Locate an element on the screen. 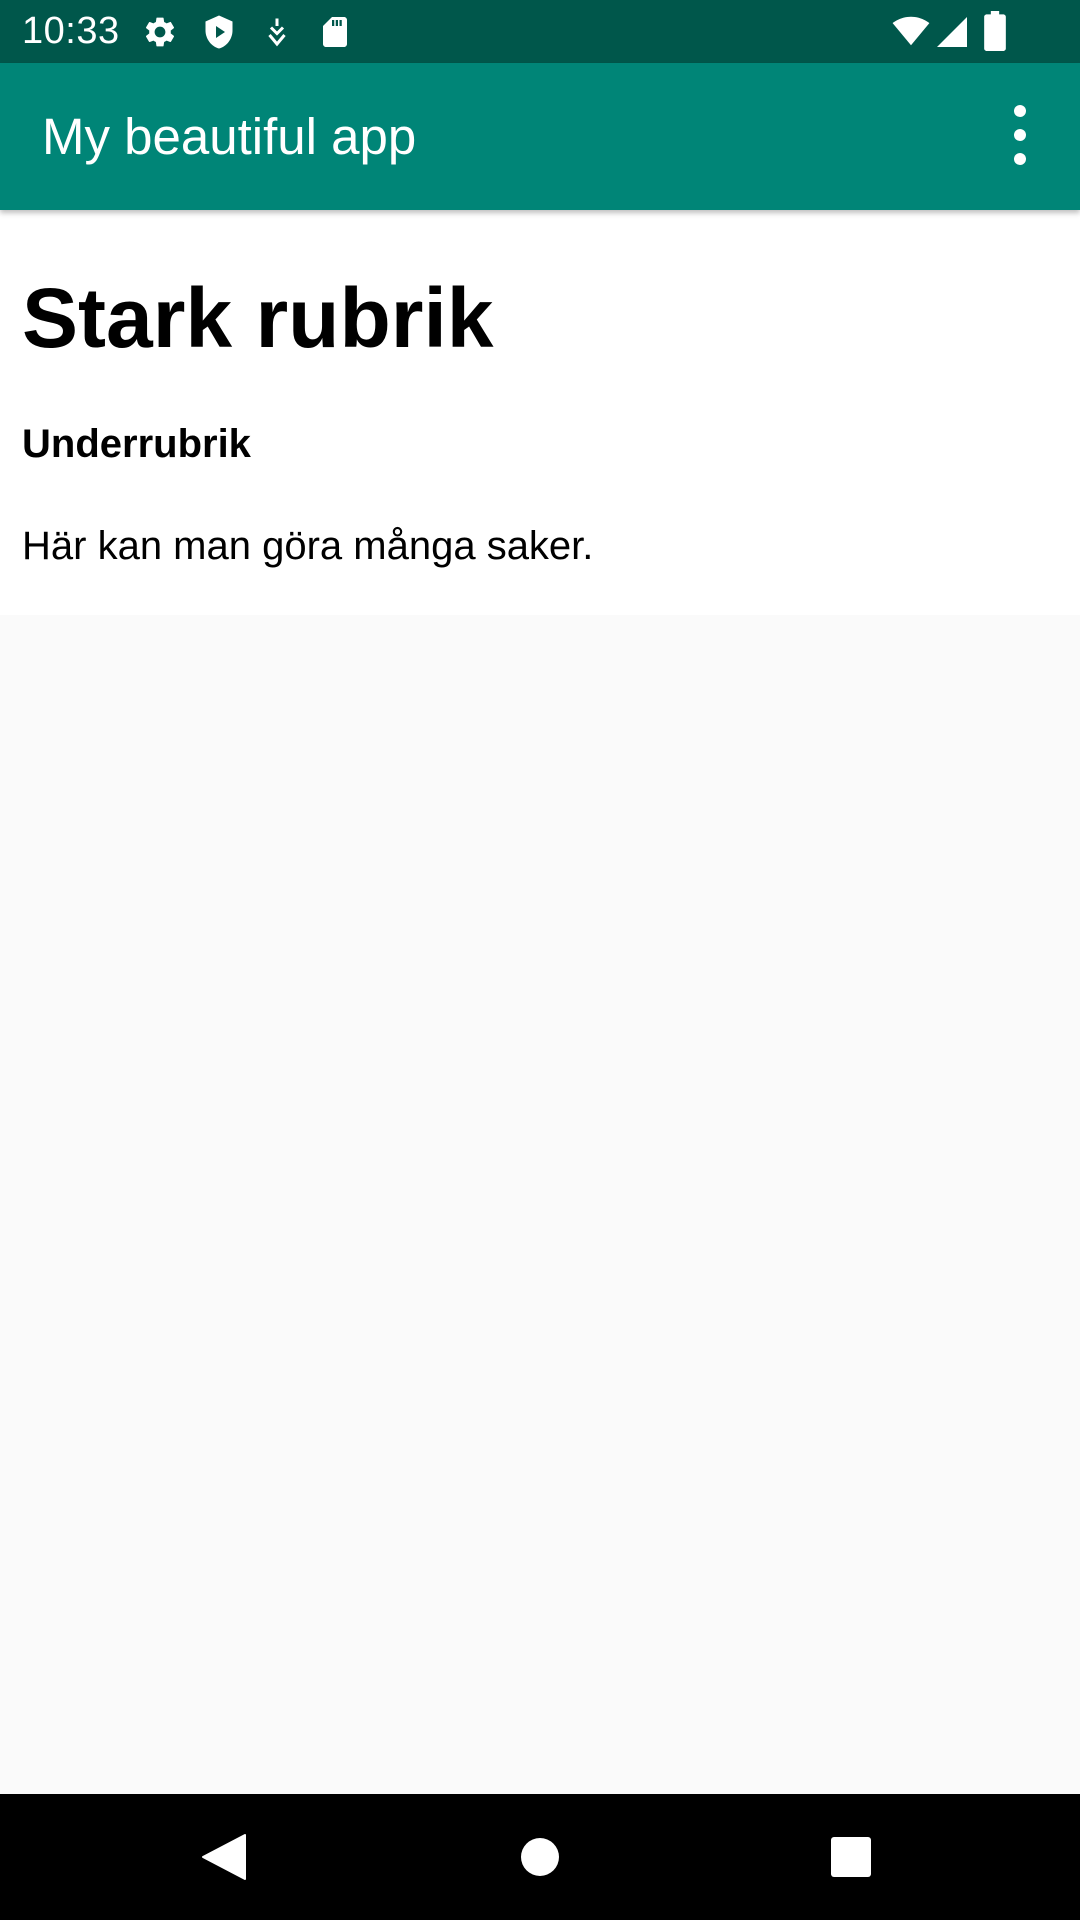 The width and height of the screenshot is (1080, 1920). page-subheading: Underrubrik is located at coordinates (136, 444).